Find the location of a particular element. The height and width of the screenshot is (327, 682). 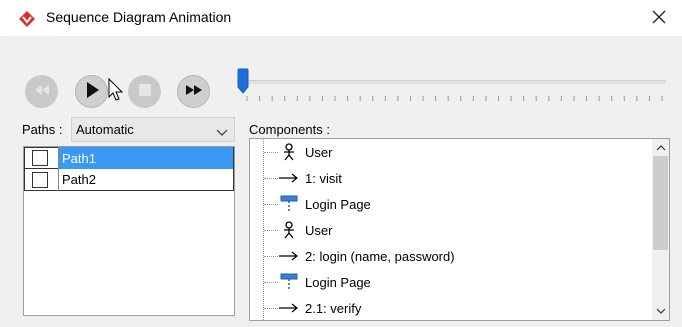

title-bar: Sequence Diagram Animation is located at coordinates (341, 18).